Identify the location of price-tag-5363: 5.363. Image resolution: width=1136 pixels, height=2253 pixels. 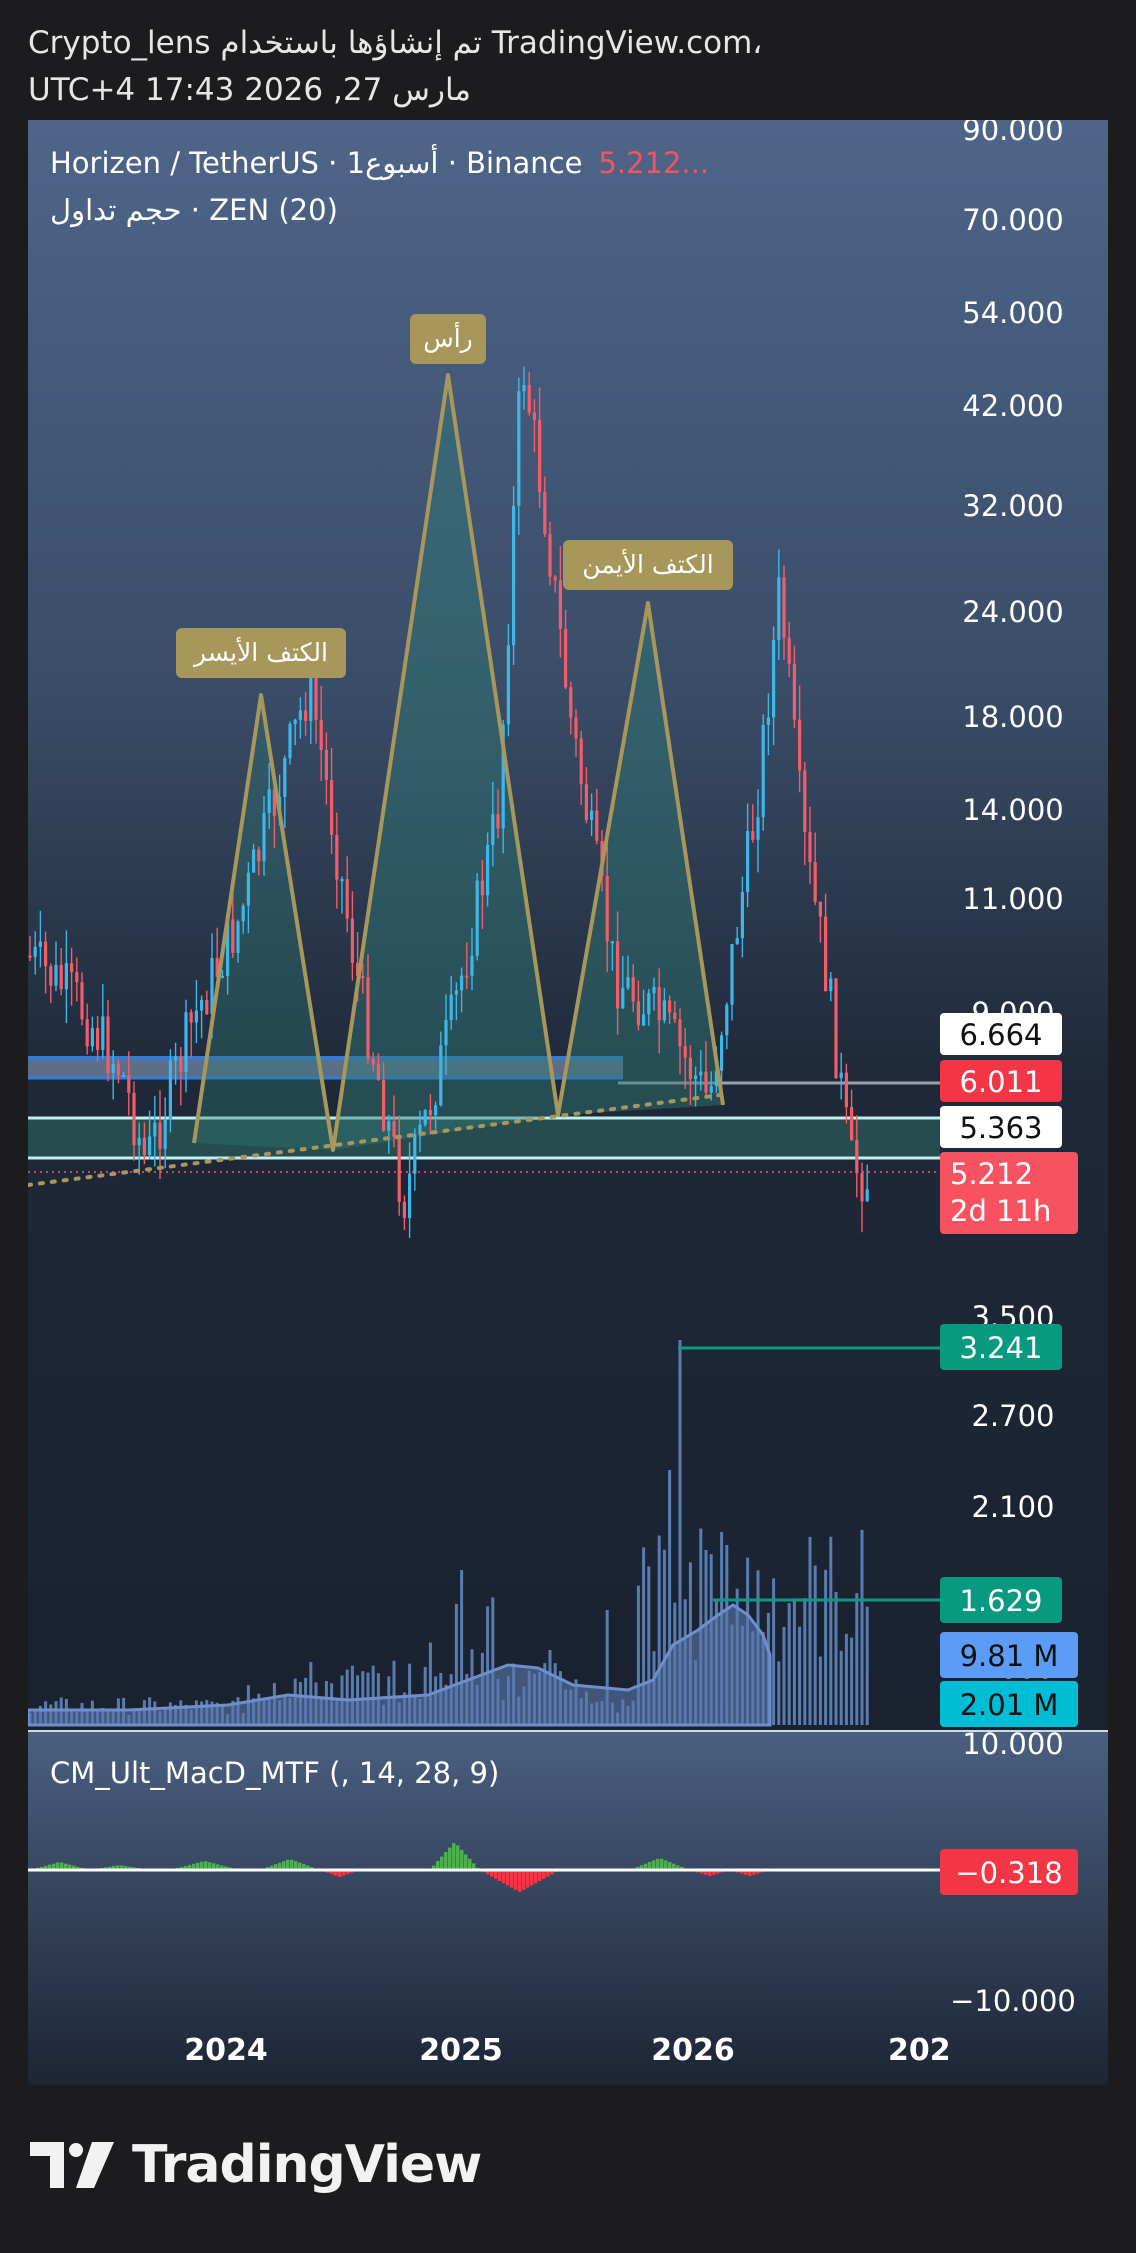
(1001, 1127).